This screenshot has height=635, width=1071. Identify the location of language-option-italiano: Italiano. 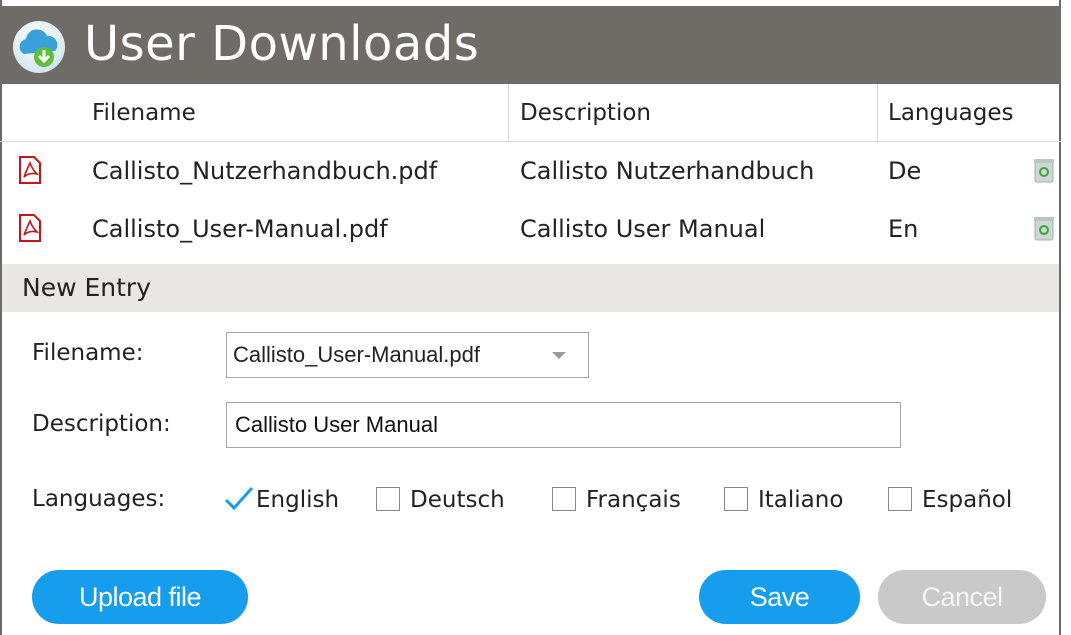
(783, 500).